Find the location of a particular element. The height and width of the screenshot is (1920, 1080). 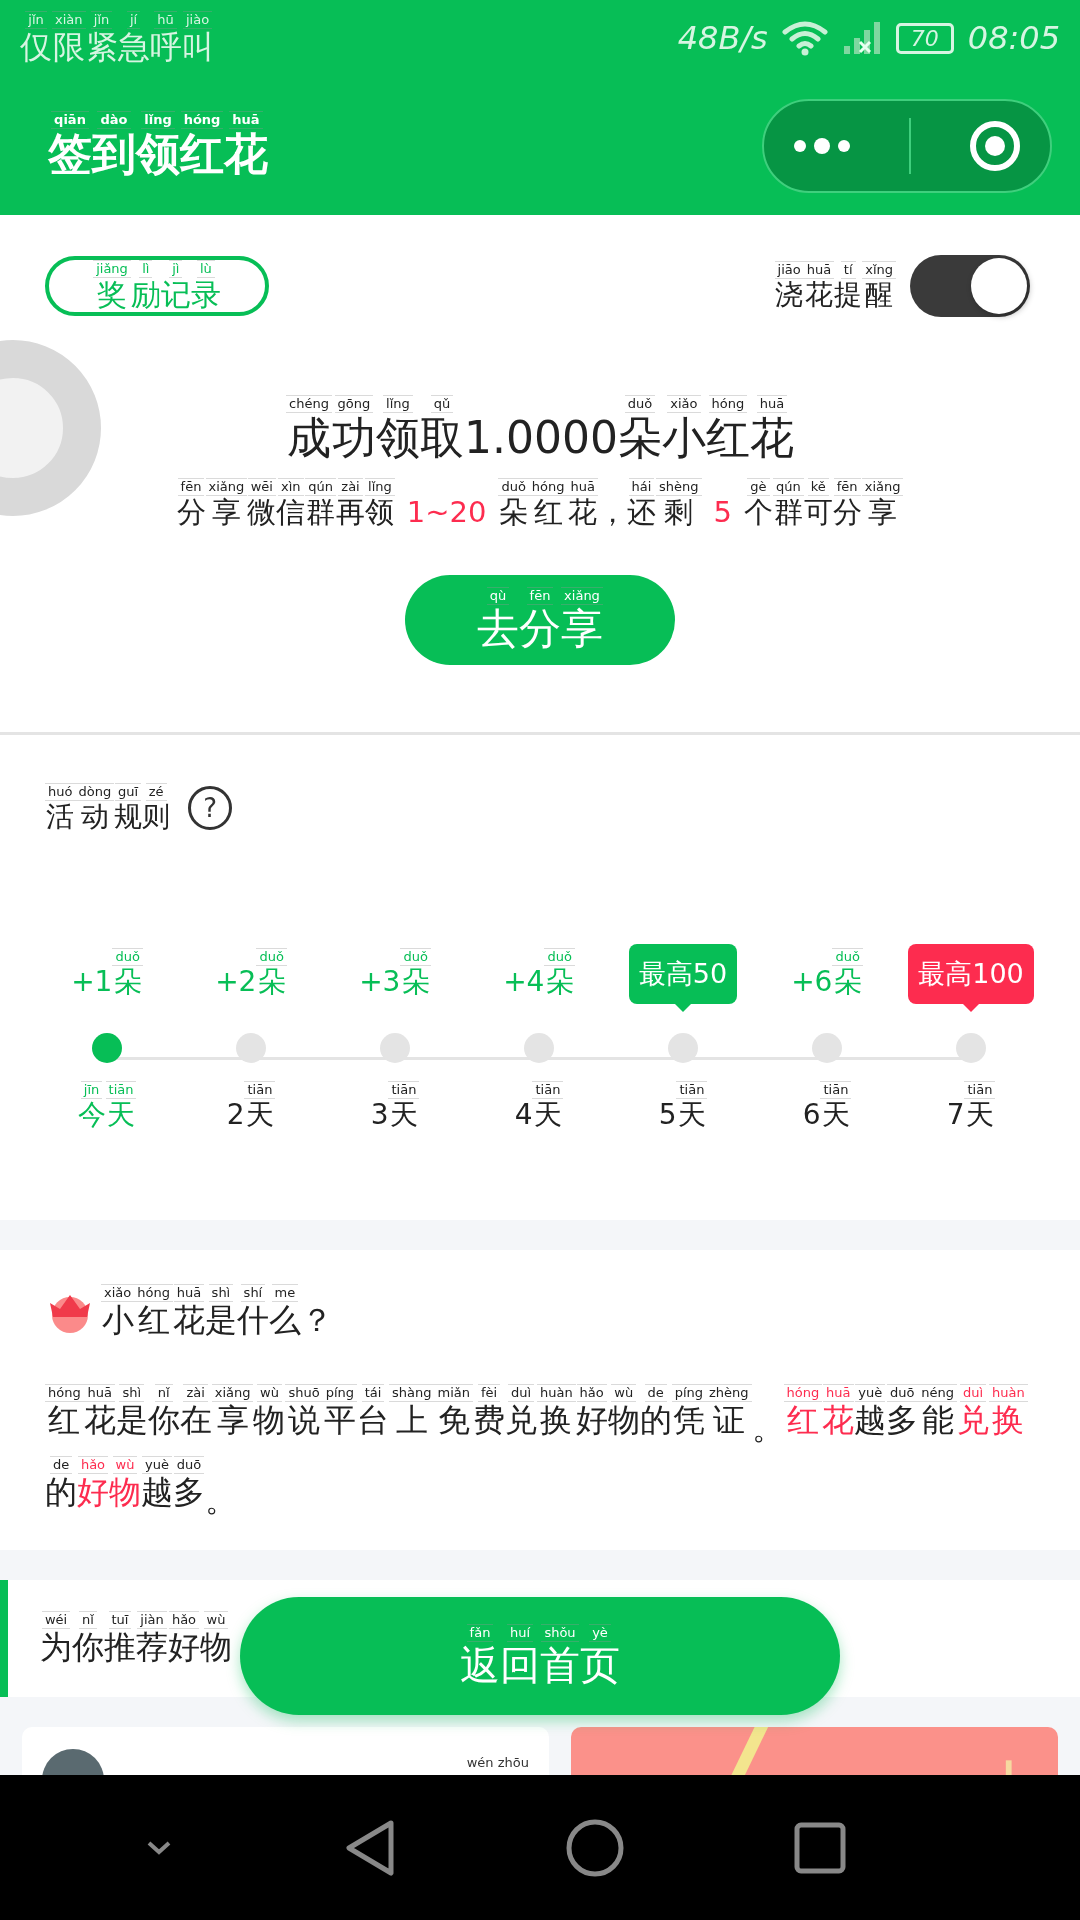

product-card: wén zhōu is located at coordinates (285, 1751).